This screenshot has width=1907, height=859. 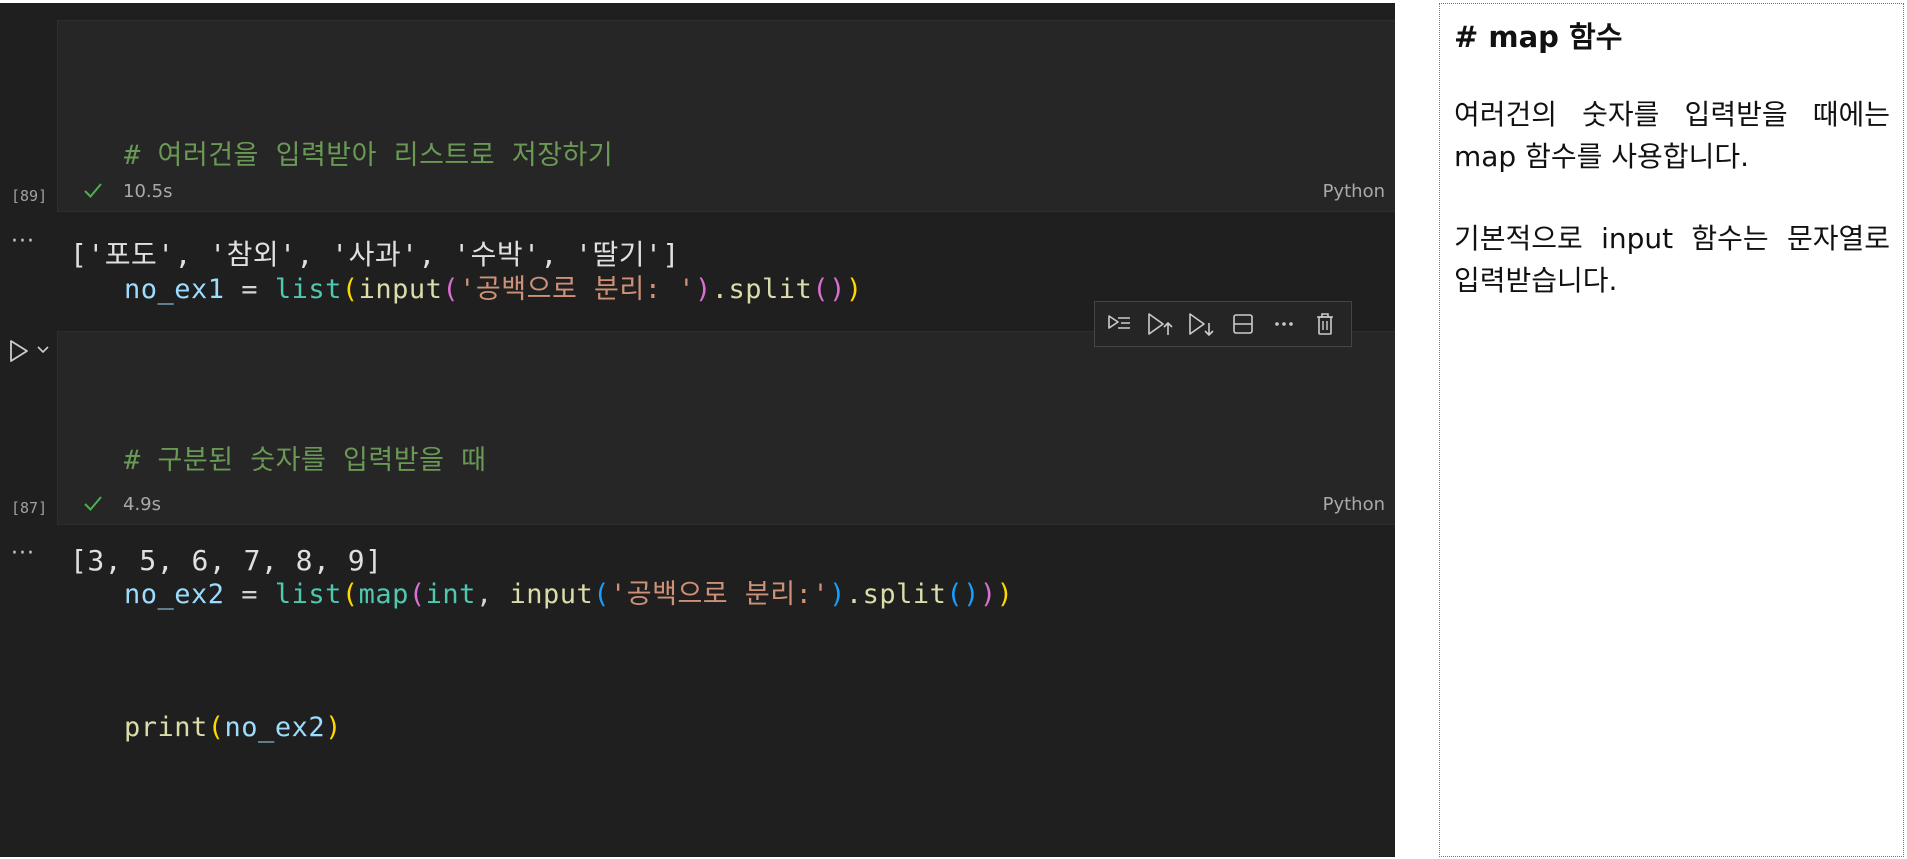 What do you see at coordinates (726, 505) in the screenshot?
I see `cell-status-bar: 4.9s Python` at bounding box center [726, 505].